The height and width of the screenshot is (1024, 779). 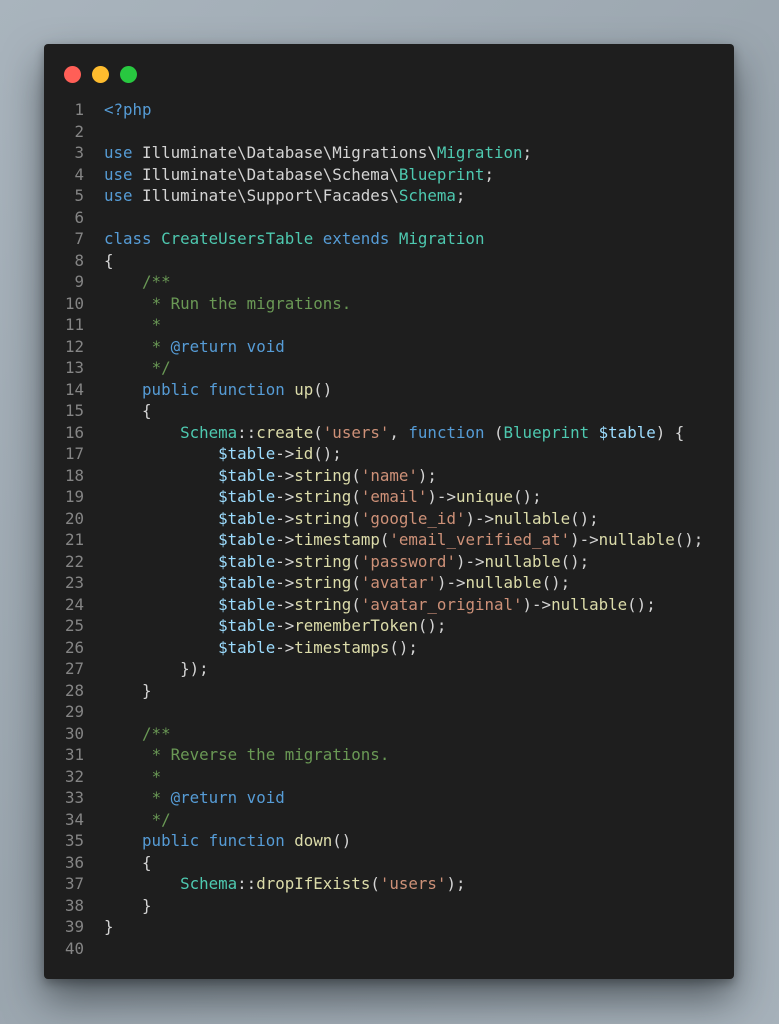 What do you see at coordinates (389, 325) in the screenshot?
I see `code-line: 11 *` at bounding box center [389, 325].